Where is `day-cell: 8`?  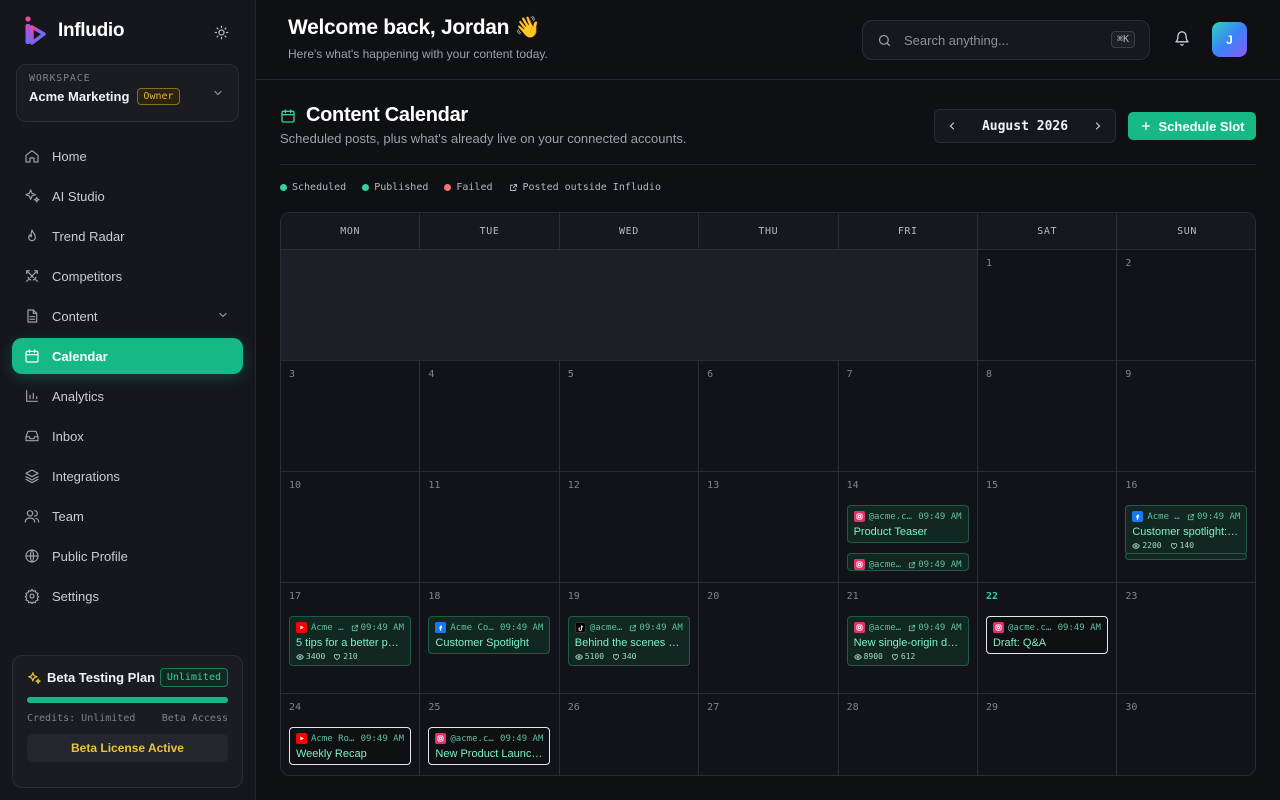
day-cell: 8 is located at coordinates (1048, 416).